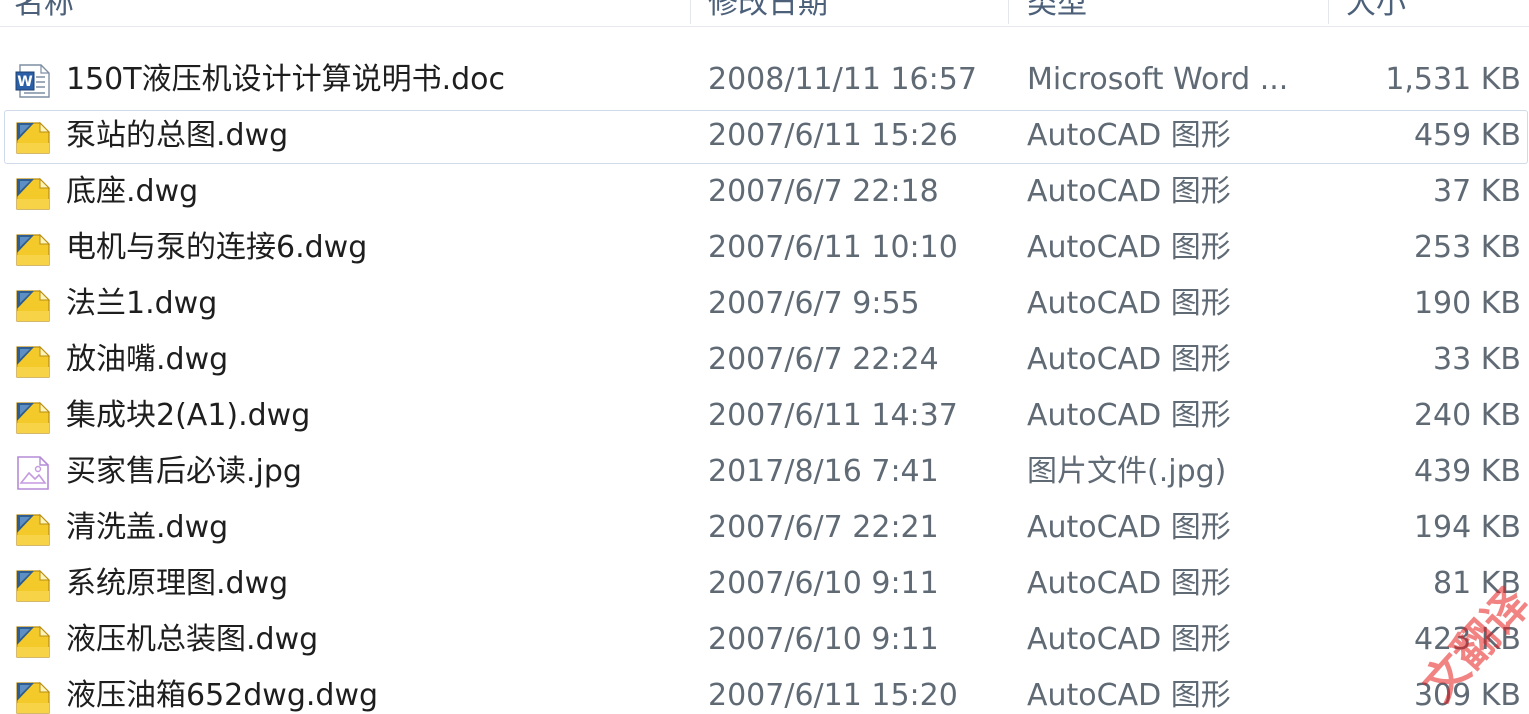 The width and height of the screenshot is (1529, 714). Describe the element at coordinates (1467, 135) in the screenshot. I see `file-size: 459 KB` at that location.